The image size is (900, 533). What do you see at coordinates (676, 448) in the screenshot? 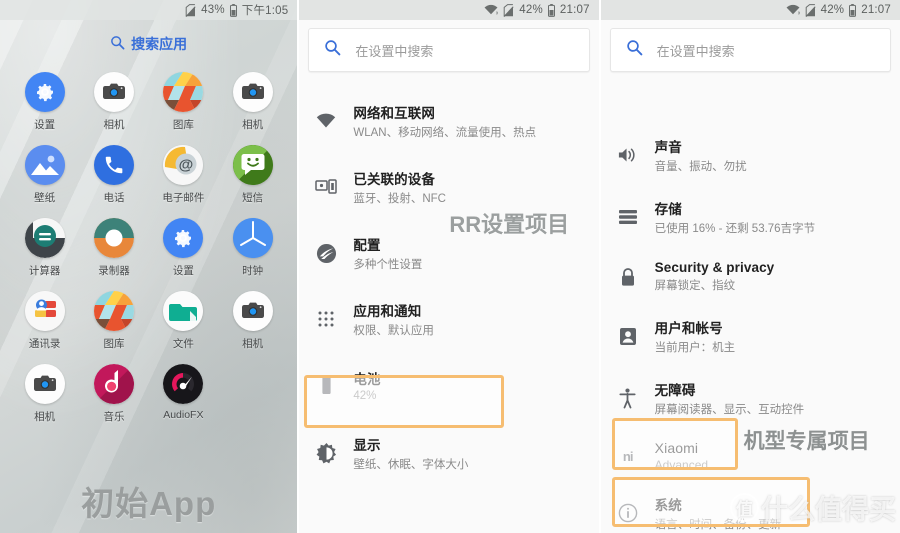
I see `settings-row-title: Xiaomi` at bounding box center [676, 448].